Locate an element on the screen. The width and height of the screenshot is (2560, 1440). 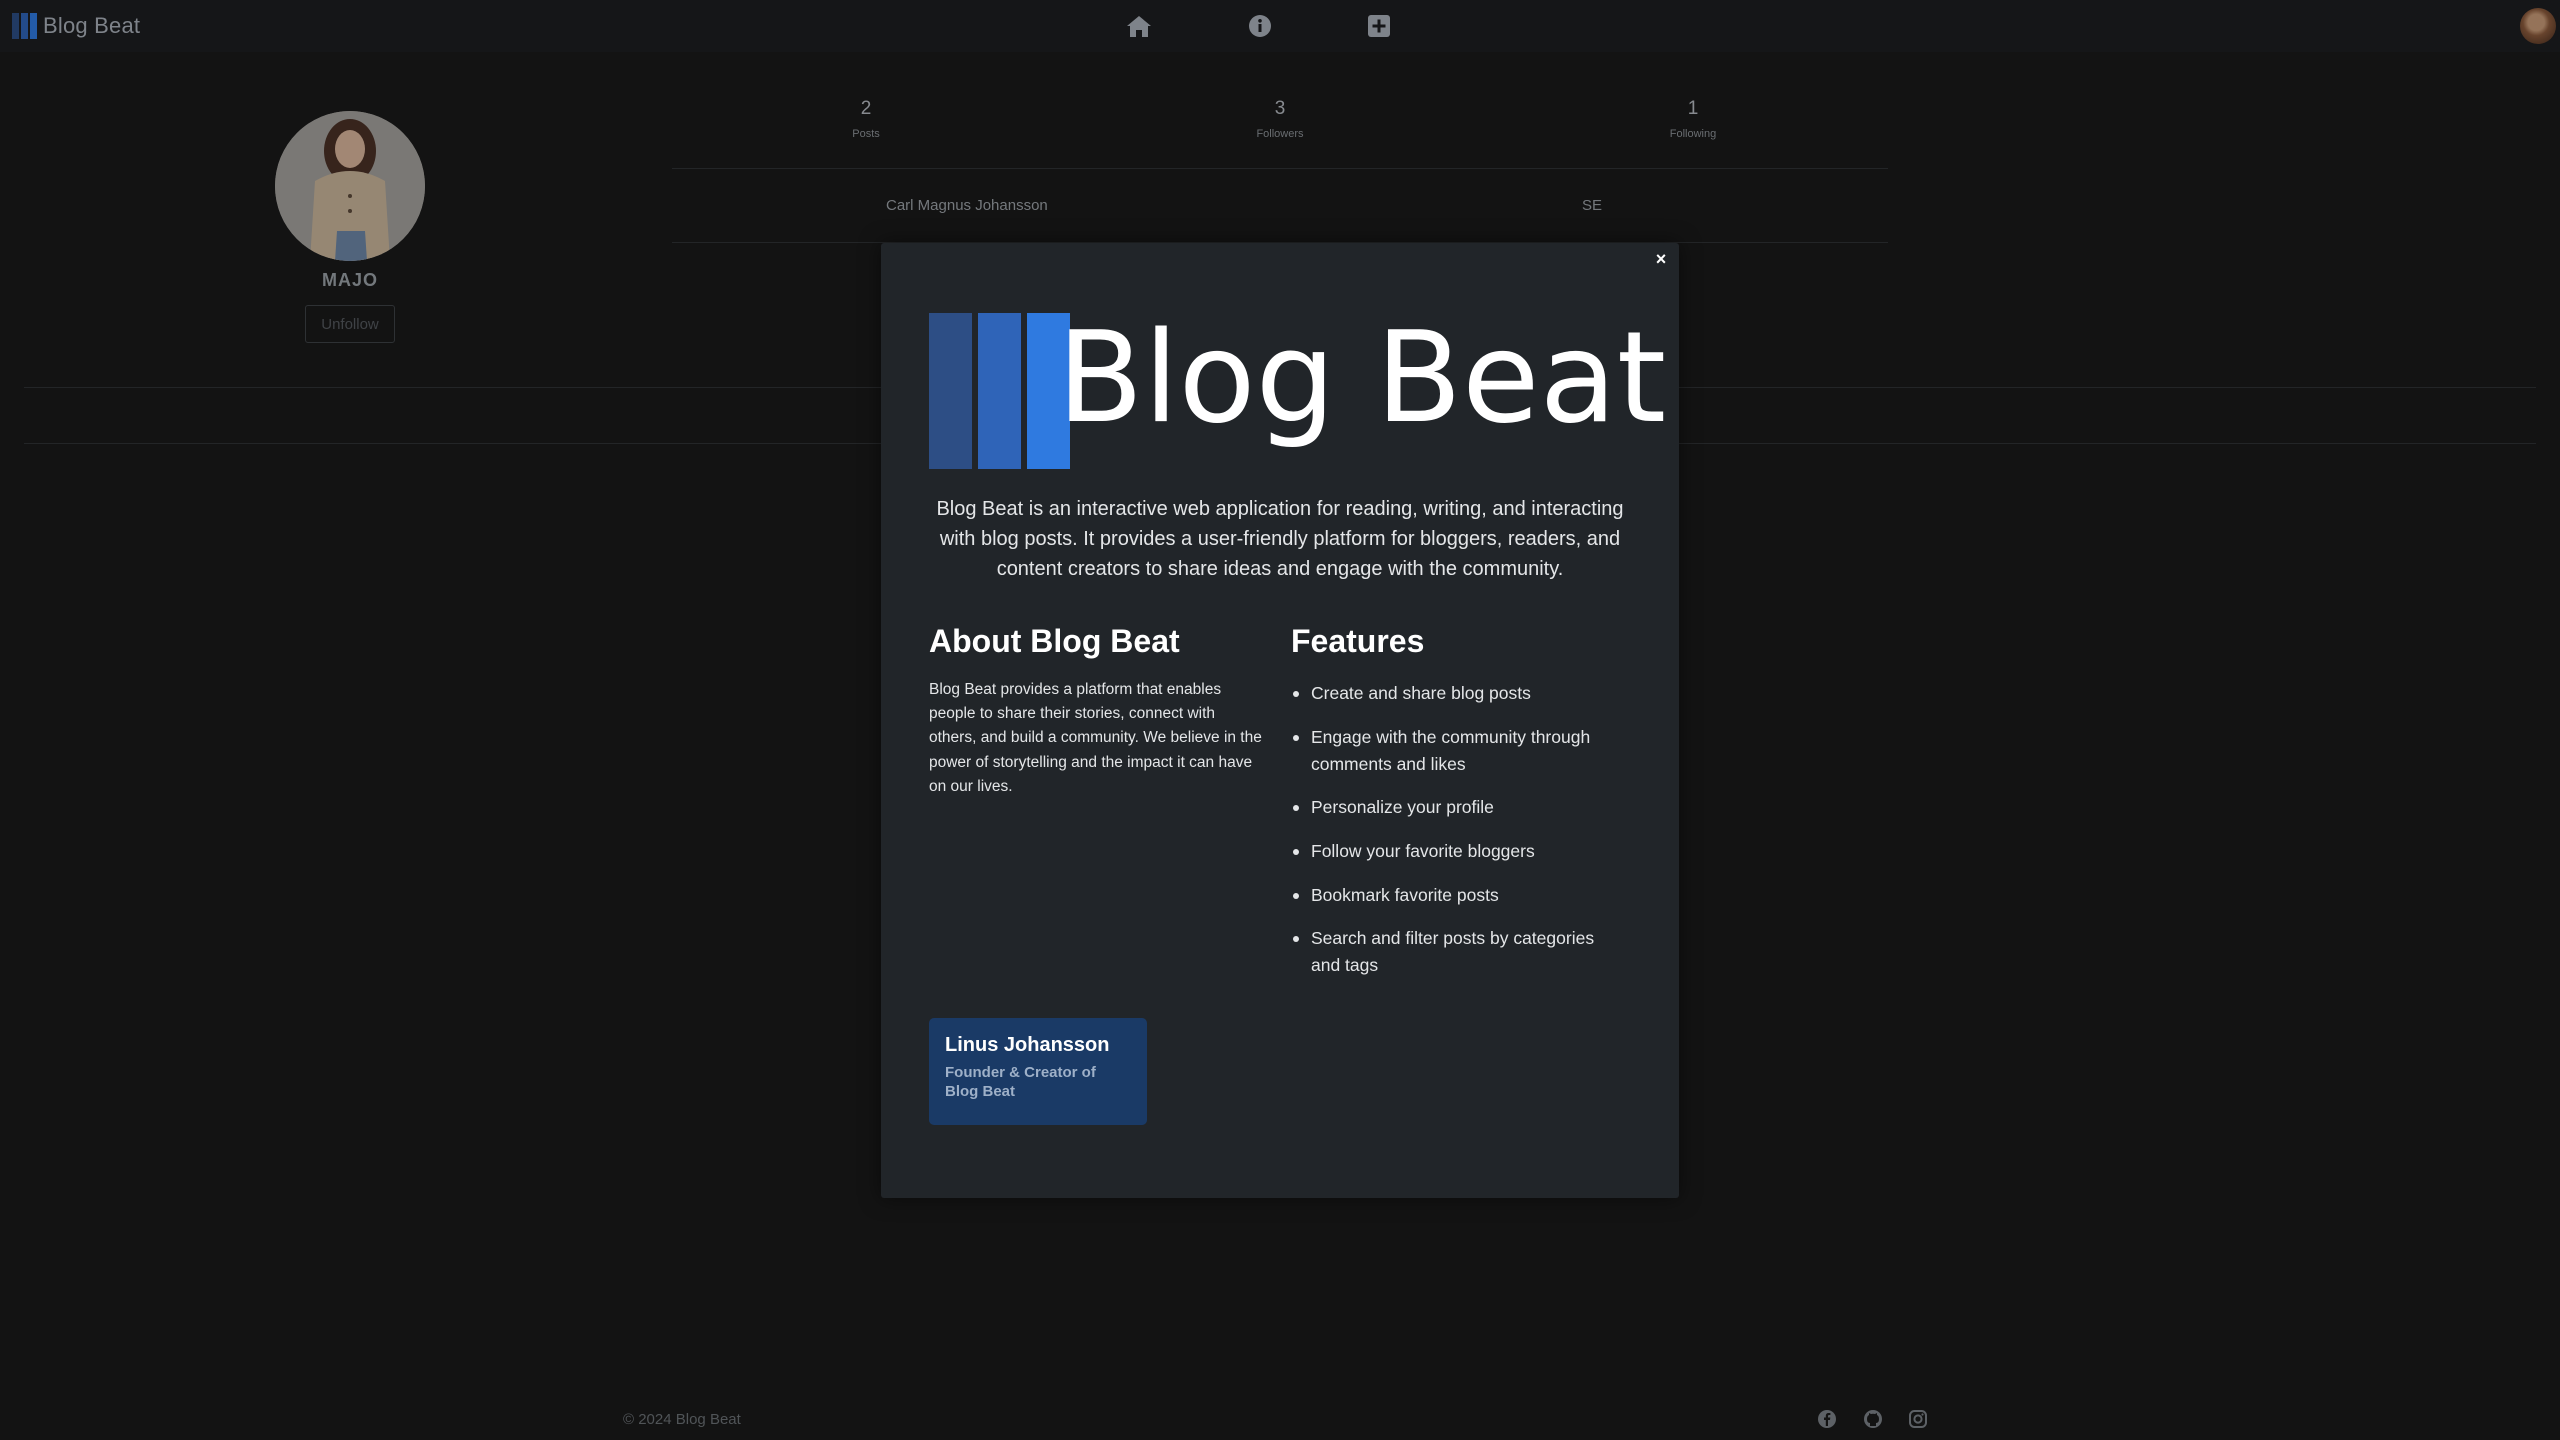
close-icon: × is located at coordinates (1661, 259).